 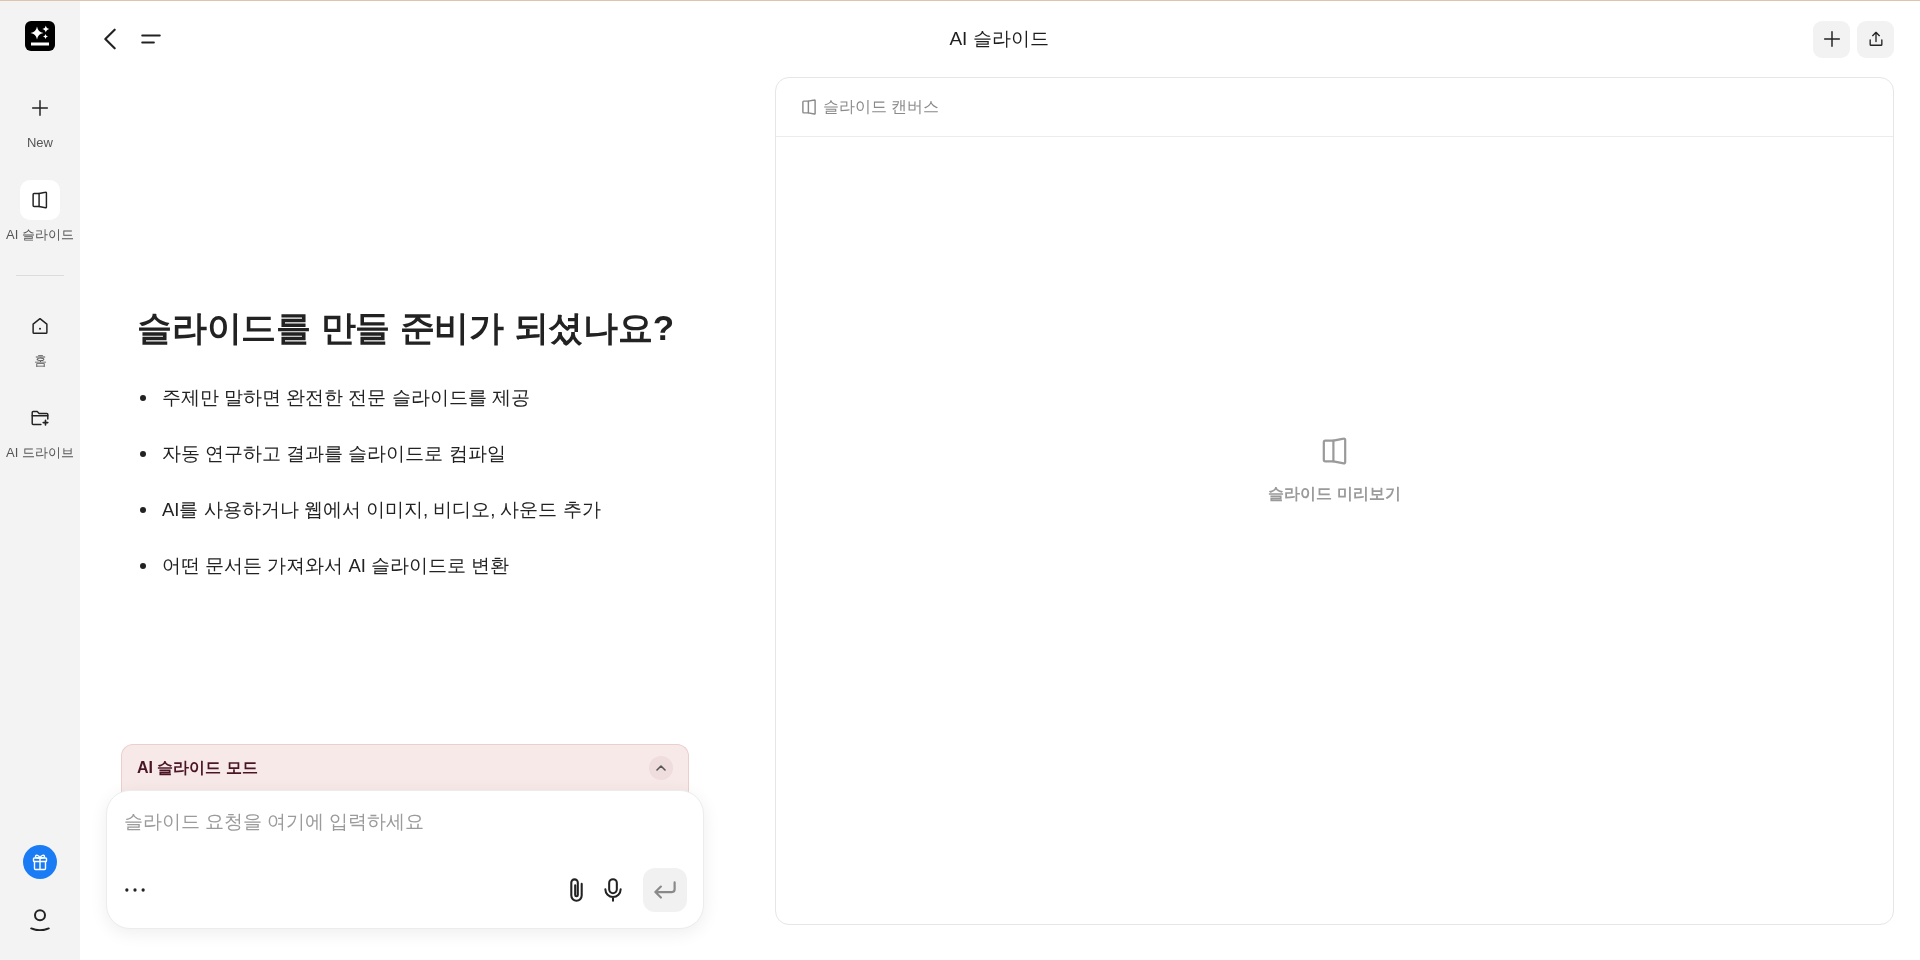 I want to click on more-icon, so click(x=135, y=890).